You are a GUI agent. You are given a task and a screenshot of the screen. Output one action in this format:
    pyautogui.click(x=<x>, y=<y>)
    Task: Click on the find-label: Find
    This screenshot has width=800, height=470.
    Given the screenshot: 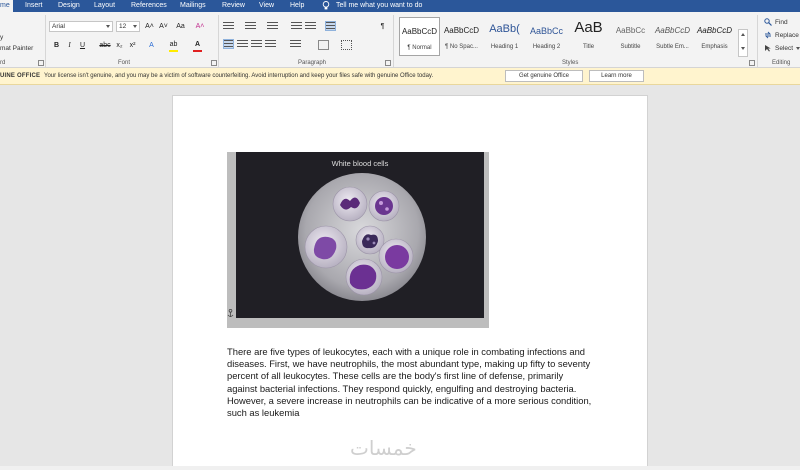 What is the action you would take?
    pyautogui.click(x=781, y=22)
    